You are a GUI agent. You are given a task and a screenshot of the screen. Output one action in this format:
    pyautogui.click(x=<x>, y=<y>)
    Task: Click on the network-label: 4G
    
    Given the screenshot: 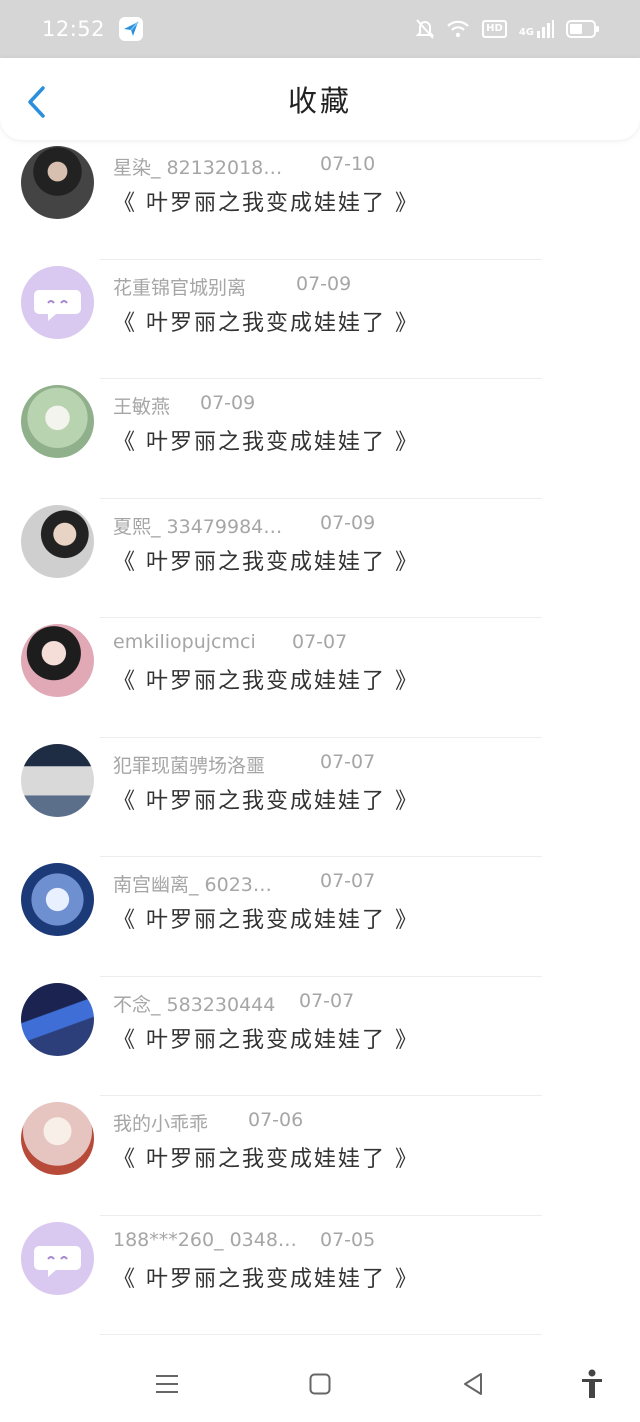 What is the action you would take?
    pyautogui.click(x=526, y=32)
    